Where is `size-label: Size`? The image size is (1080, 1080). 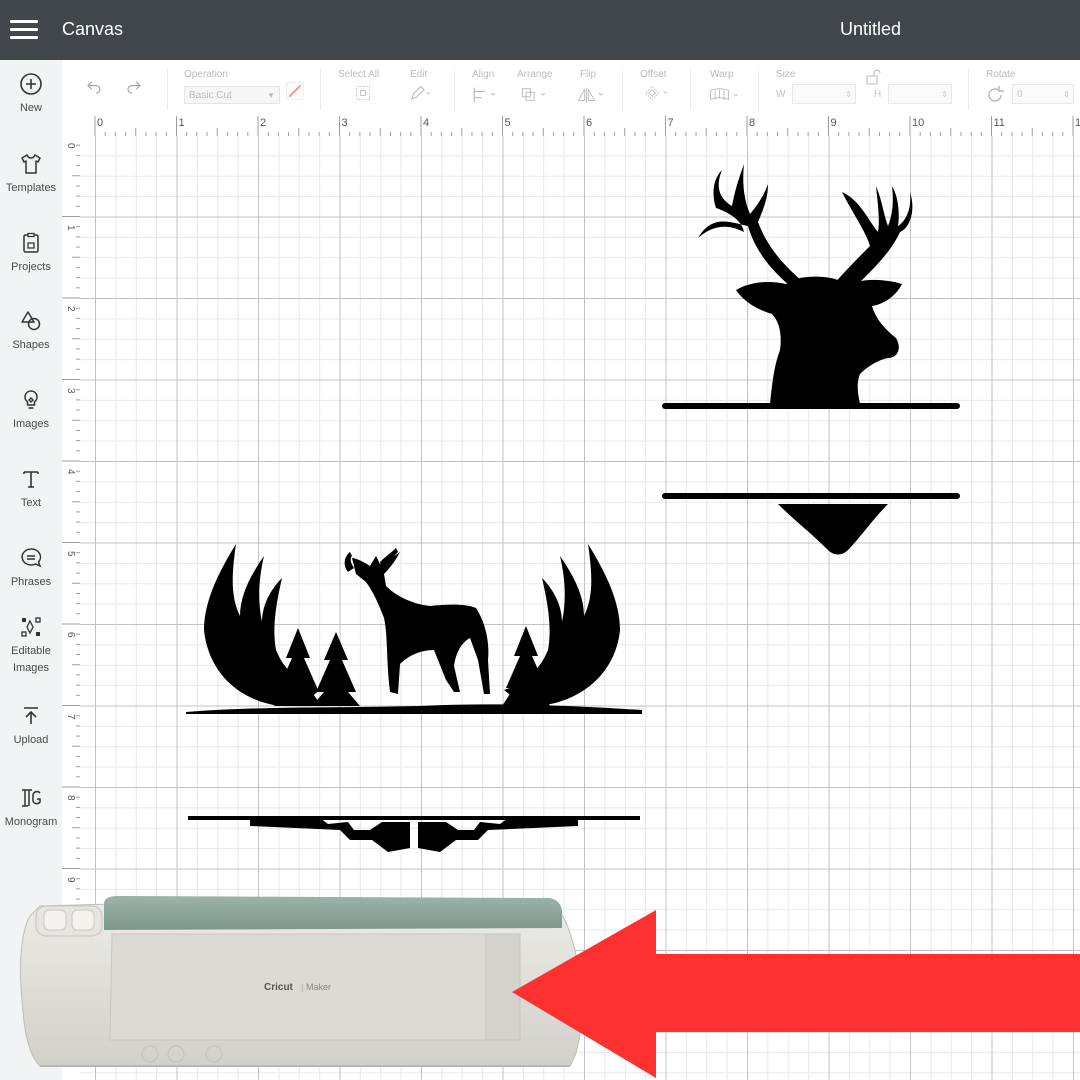
size-label: Size is located at coordinates (786, 74).